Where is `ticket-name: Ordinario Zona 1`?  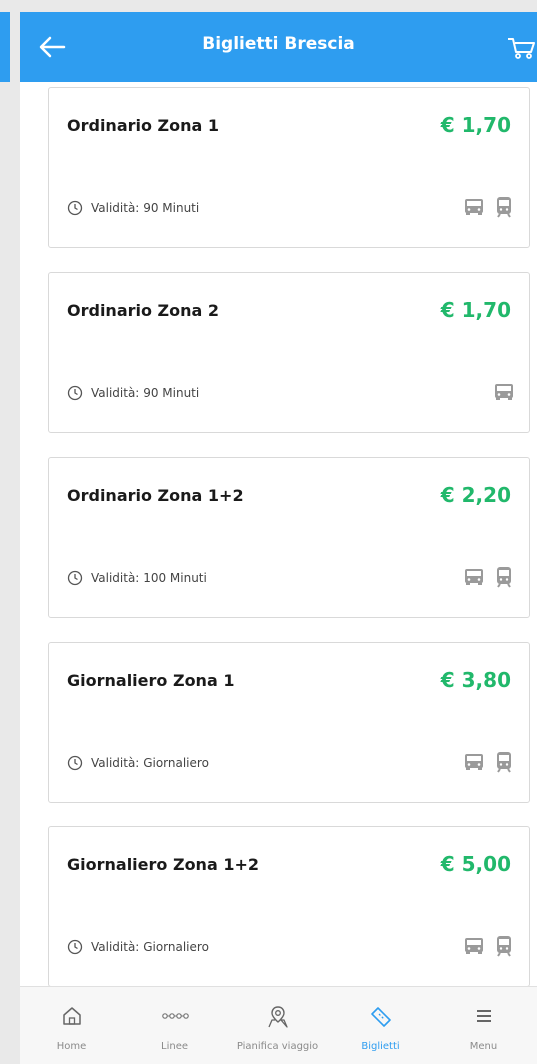
ticket-name: Ordinario Zona 1 is located at coordinates (143, 125).